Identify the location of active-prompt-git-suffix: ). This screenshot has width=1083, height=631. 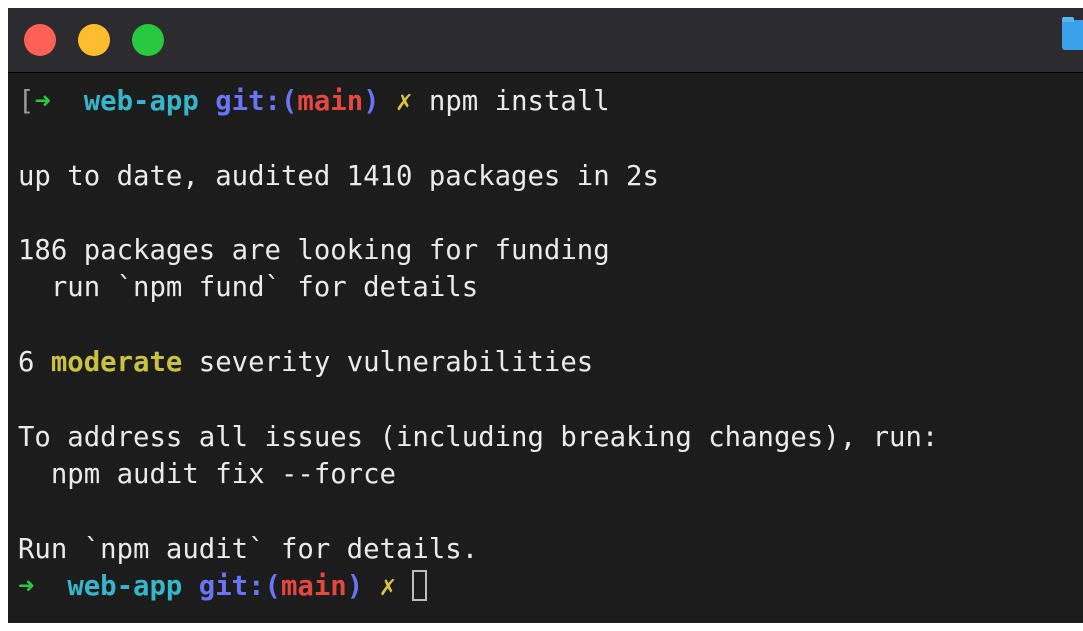
(355, 586).